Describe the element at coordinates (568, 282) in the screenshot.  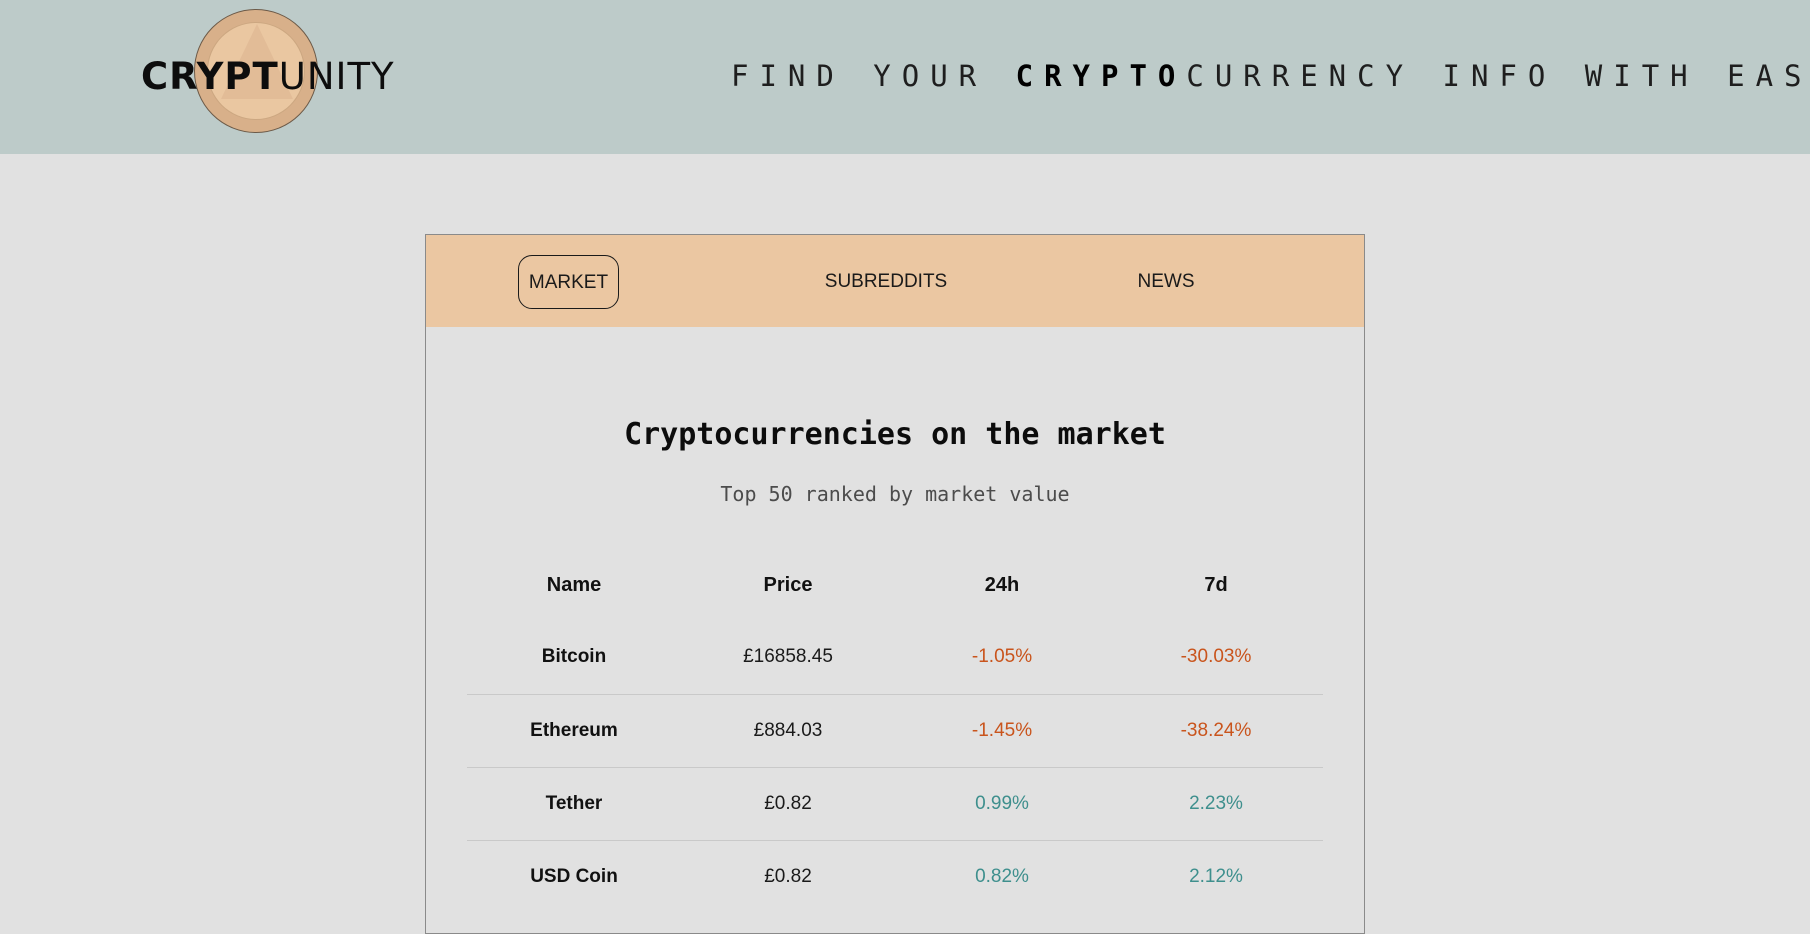
I see `tab-market: MARKET` at that location.